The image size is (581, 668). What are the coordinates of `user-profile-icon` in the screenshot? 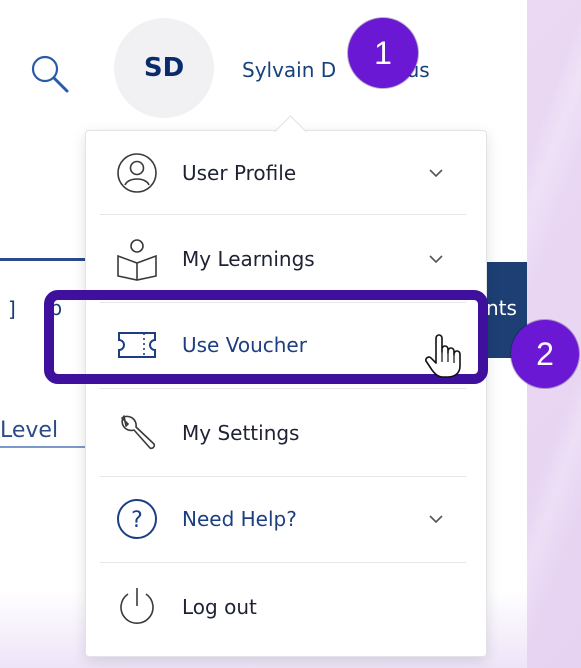 It's located at (137, 173).